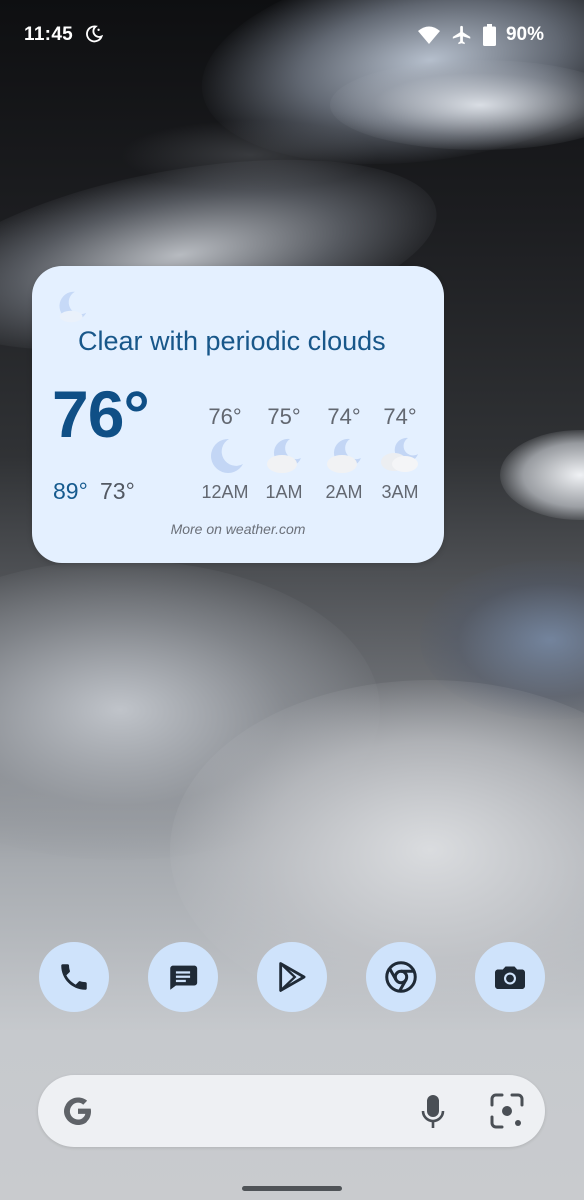  Describe the element at coordinates (227, 455) in the screenshot. I see `moon-icon` at that location.